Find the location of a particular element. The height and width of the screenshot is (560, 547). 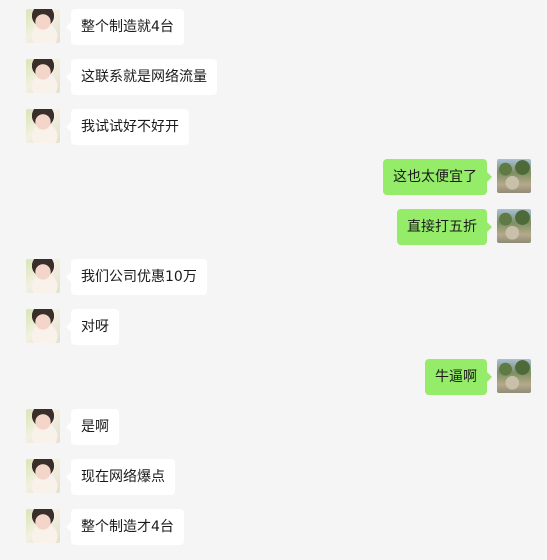

message-bubble-incoming: 整个制造才4台 is located at coordinates (125, 527).